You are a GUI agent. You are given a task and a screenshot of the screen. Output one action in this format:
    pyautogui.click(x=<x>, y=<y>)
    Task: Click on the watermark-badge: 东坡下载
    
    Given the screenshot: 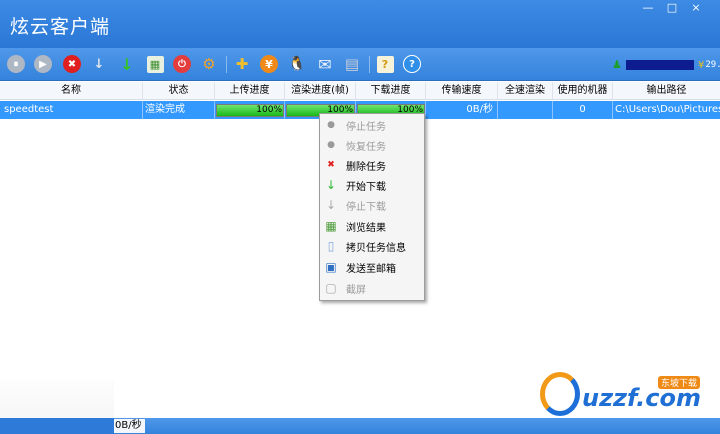 What is the action you would take?
    pyautogui.click(x=679, y=382)
    